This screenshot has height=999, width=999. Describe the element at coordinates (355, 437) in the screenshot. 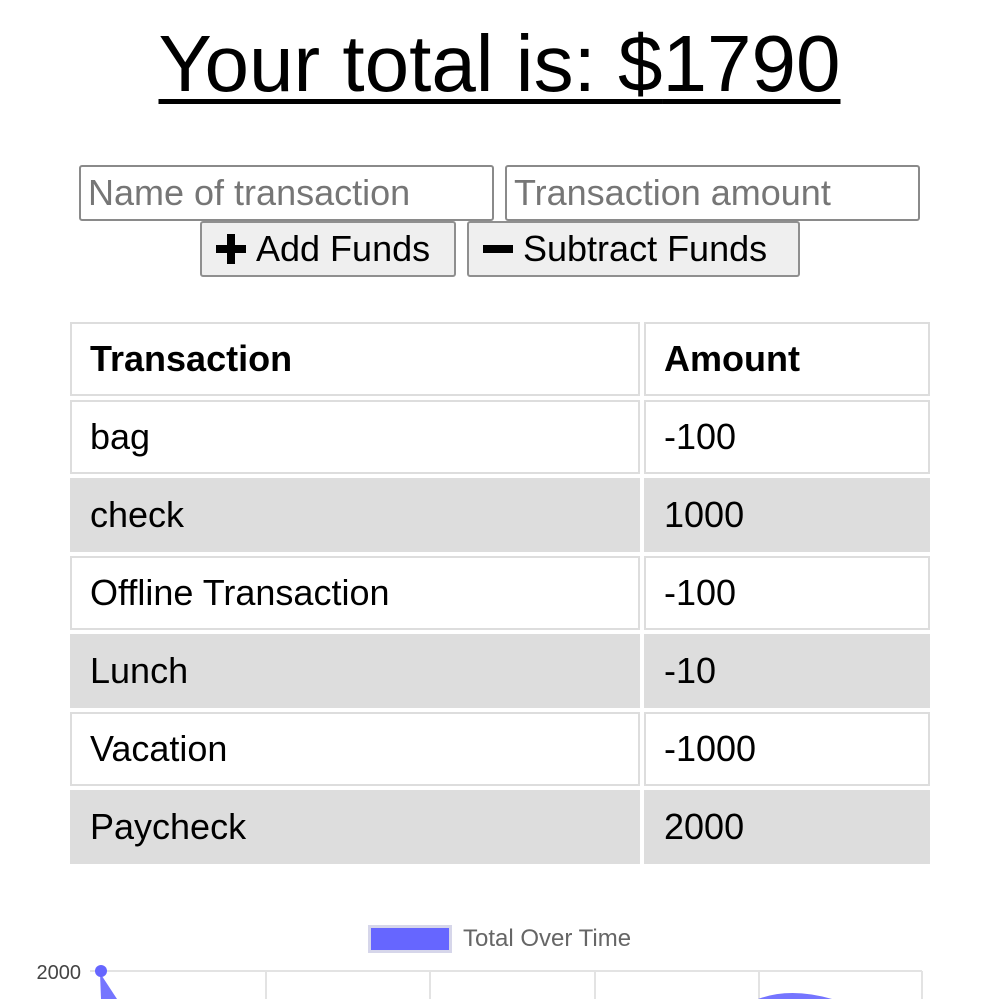

I see `transaction-name-cell: bag` at that location.